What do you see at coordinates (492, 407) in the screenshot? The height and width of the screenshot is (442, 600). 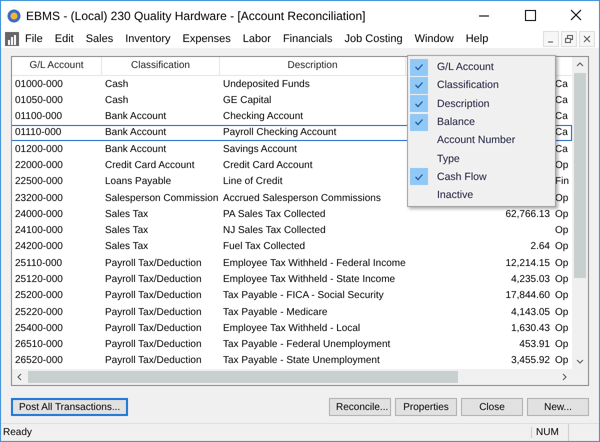 I see `action-button: Close` at bounding box center [492, 407].